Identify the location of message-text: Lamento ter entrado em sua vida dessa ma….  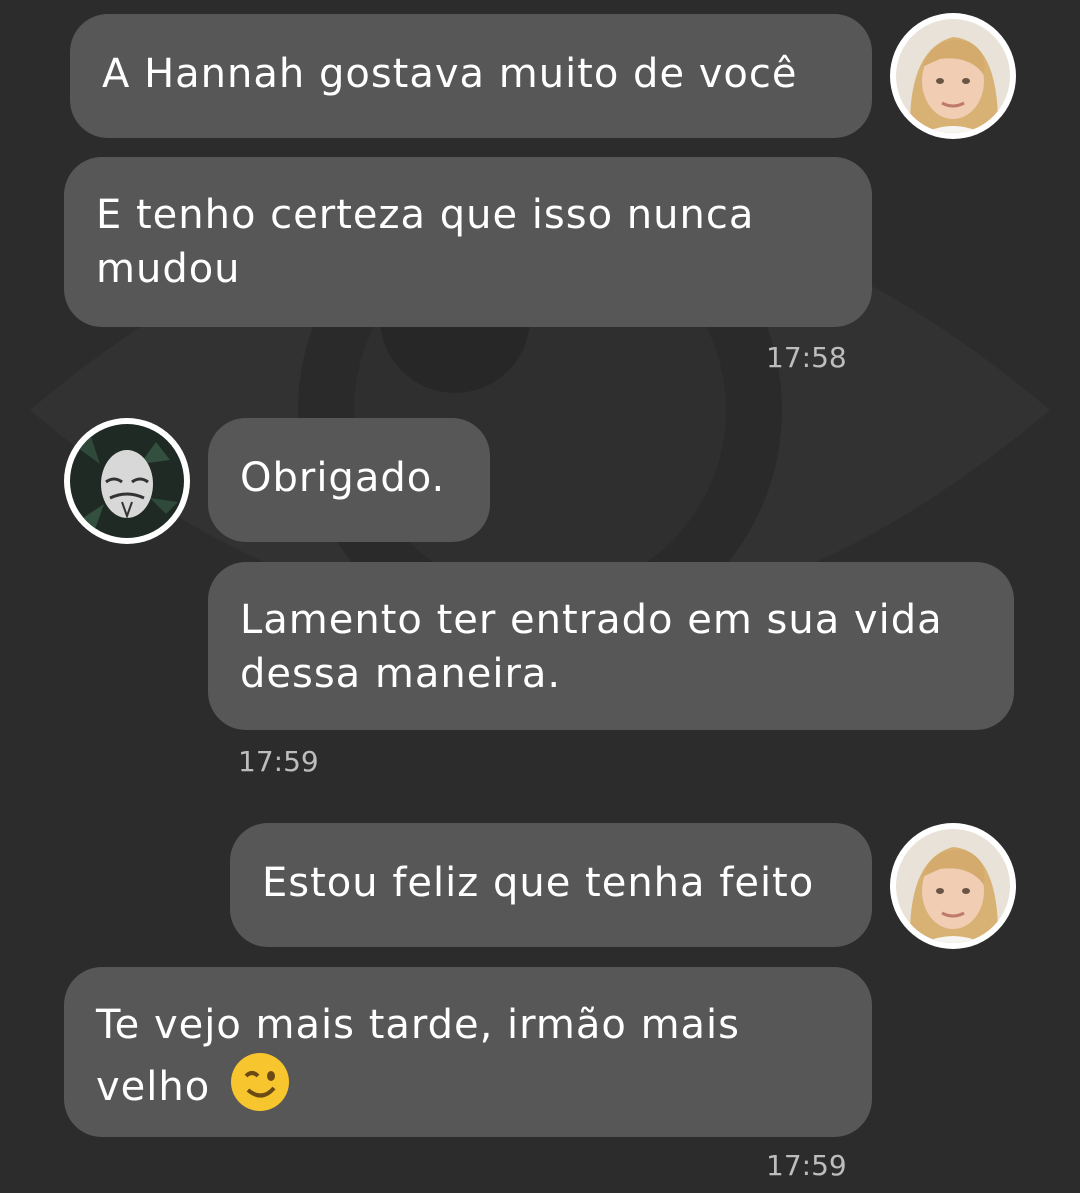
(591, 647).